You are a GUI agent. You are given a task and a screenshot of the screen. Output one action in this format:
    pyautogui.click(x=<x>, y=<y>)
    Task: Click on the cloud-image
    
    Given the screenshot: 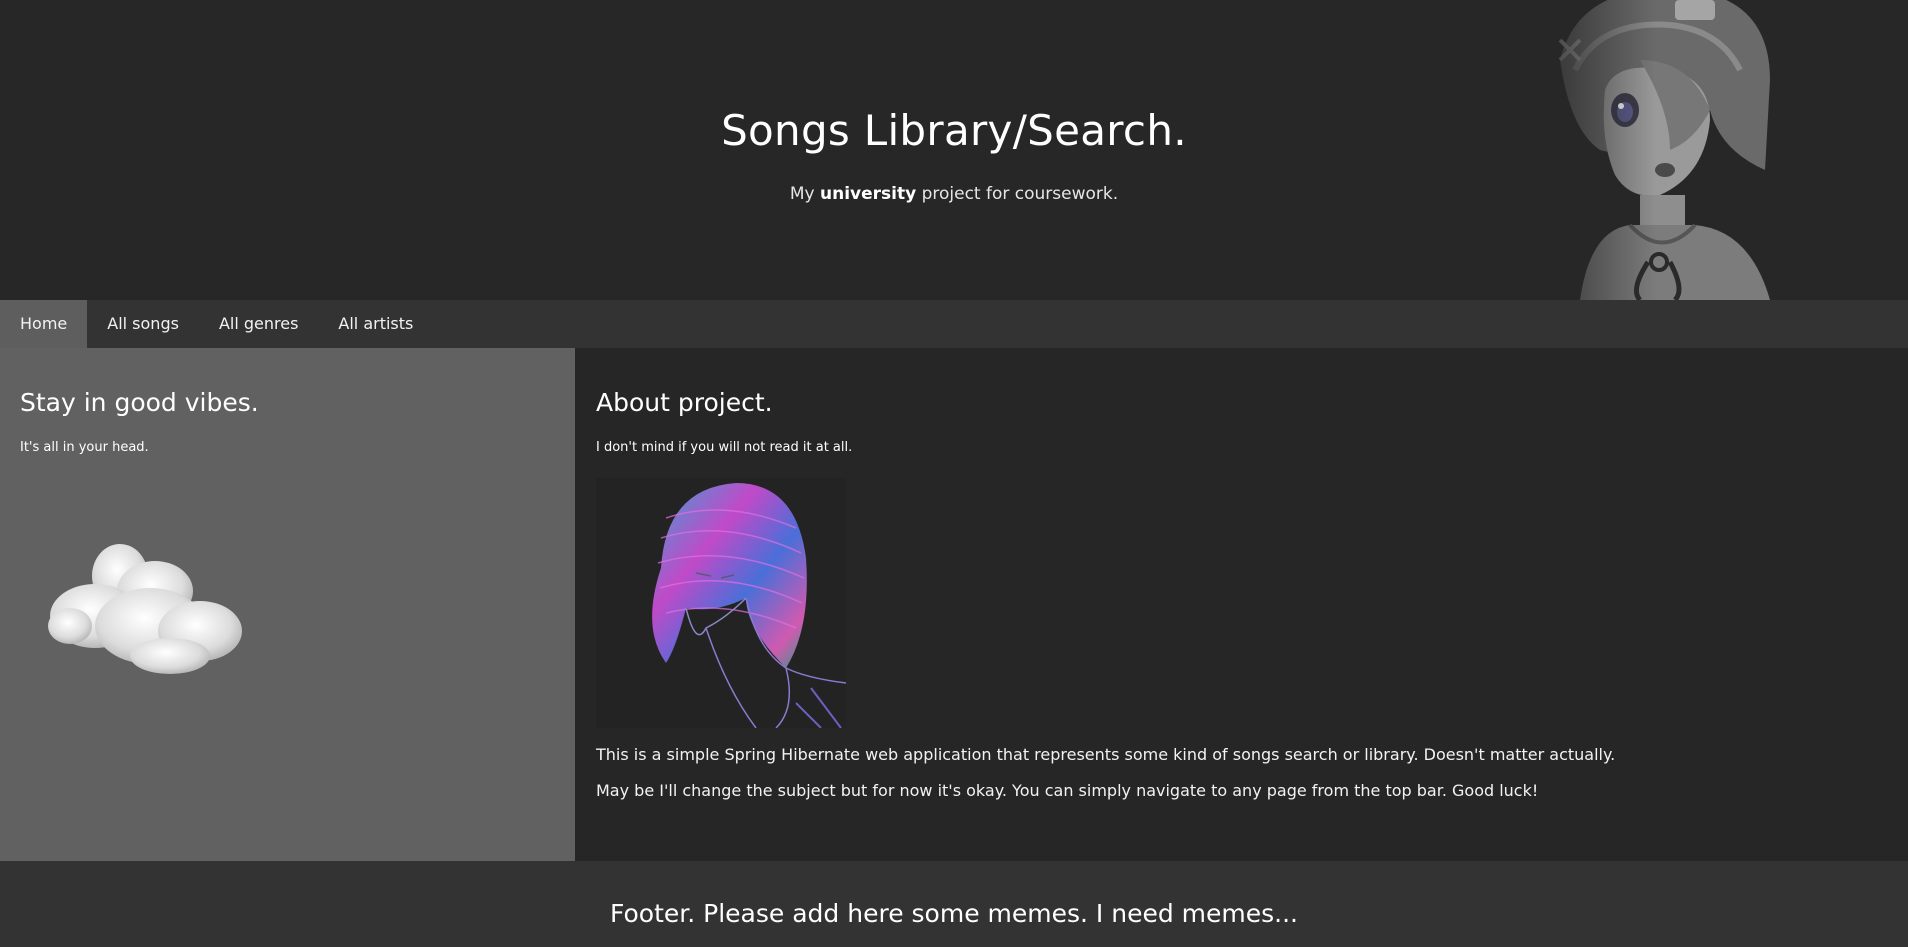 What is the action you would take?
    pyautogui.click(x=145, y=609)
    